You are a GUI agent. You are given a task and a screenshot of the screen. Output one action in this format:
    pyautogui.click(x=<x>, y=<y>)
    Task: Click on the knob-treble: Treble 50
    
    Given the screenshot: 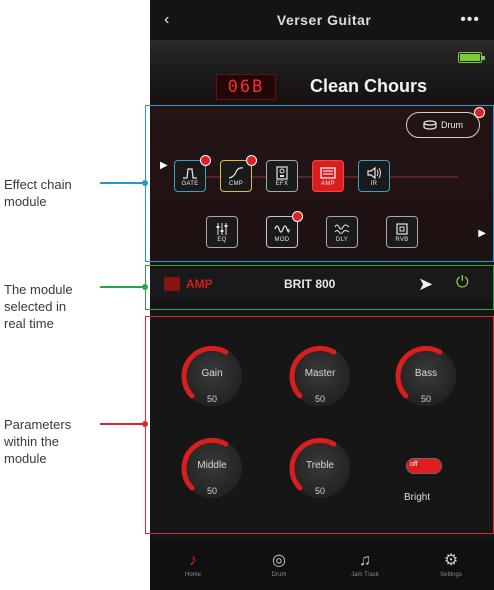 What is the action you would take?
    pyautogui.click(x=320, y=467)
    